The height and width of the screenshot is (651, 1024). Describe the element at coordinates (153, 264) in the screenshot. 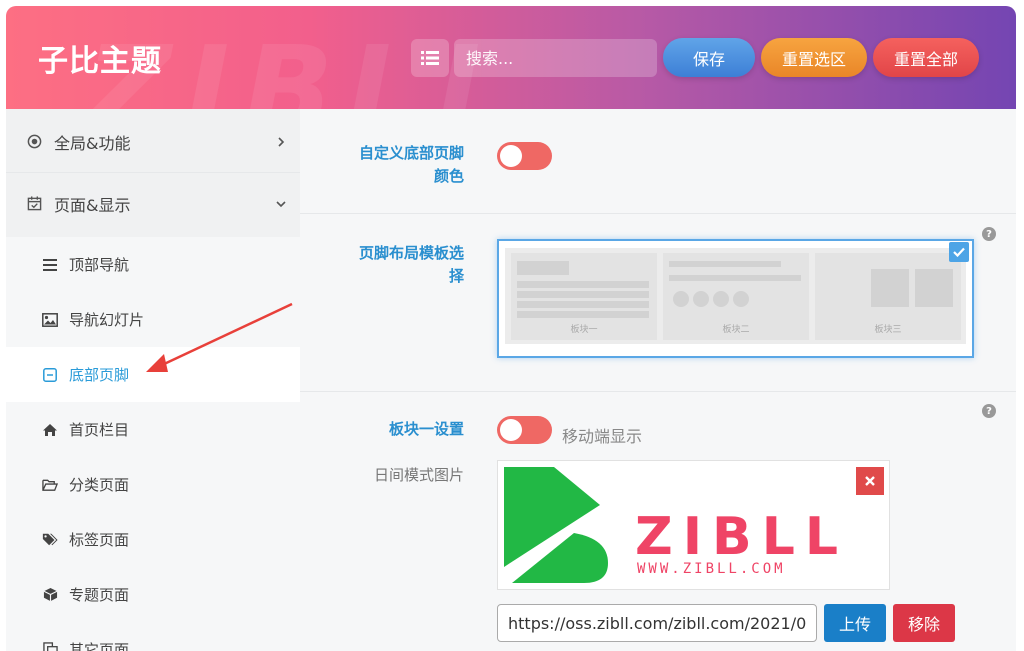

I see `sidebar-item-top-nav: 顶部导航` at that location.